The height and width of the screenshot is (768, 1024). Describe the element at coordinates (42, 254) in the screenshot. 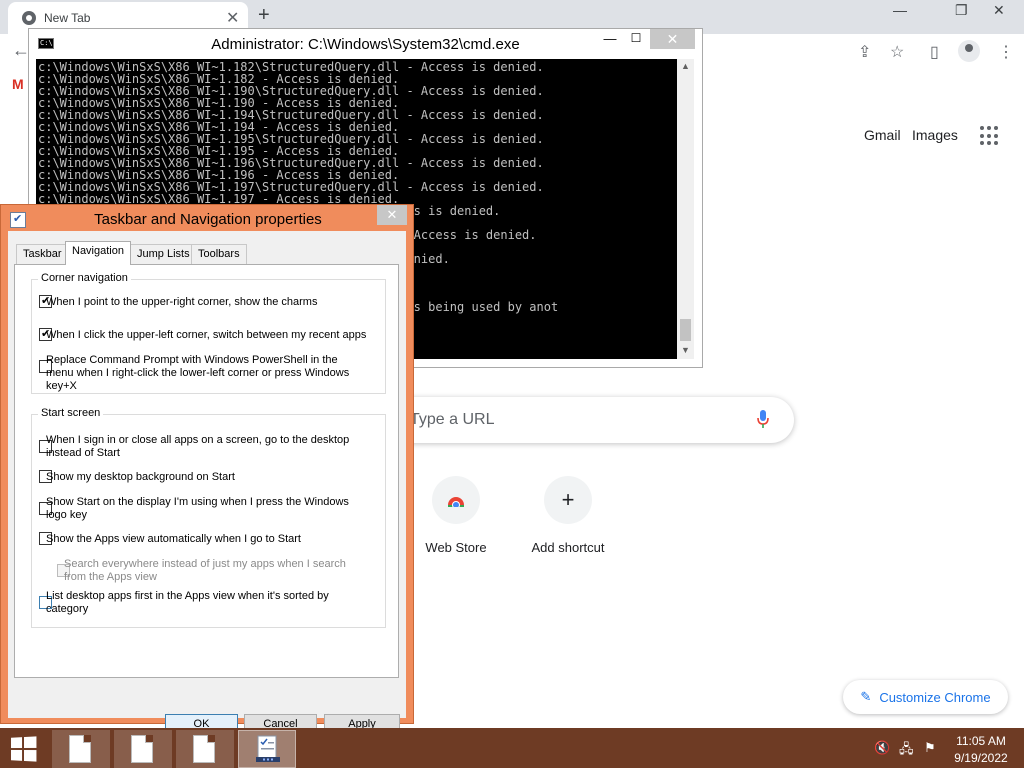

I see `tab-taskbar: Taskbar` at that location.